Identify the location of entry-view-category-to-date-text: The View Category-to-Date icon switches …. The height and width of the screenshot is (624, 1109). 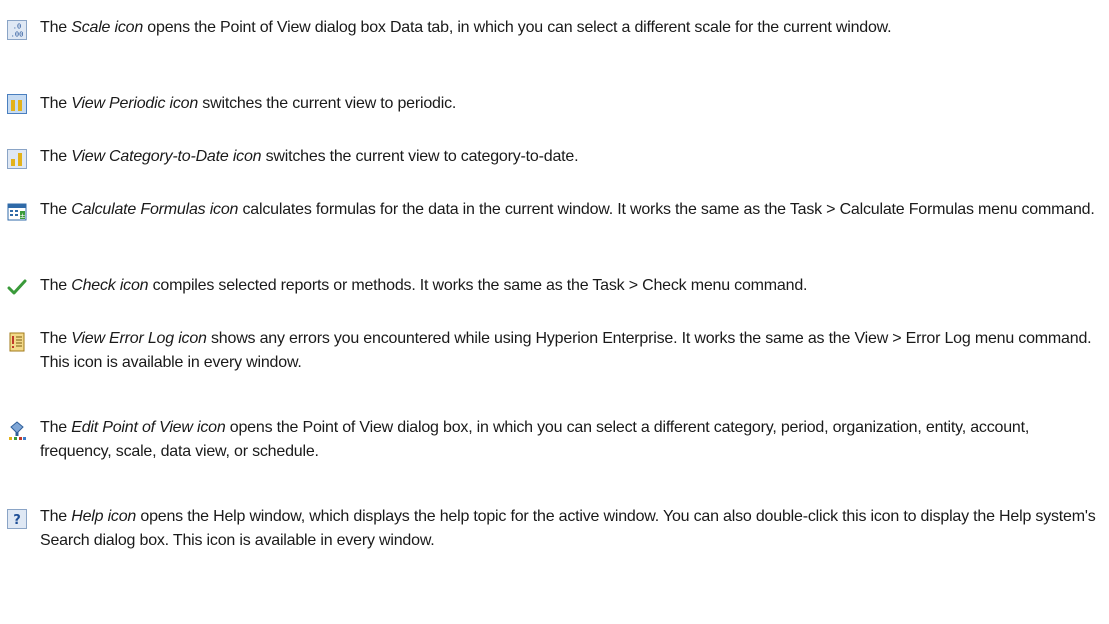
(309, 156).